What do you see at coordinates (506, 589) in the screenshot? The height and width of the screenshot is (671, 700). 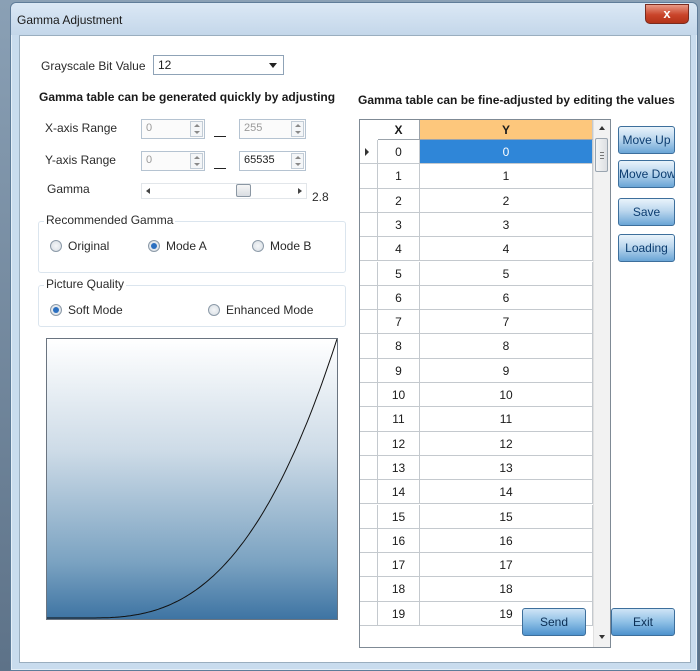 I see `table-cell-y: 18` at bounding box center [506, 589].